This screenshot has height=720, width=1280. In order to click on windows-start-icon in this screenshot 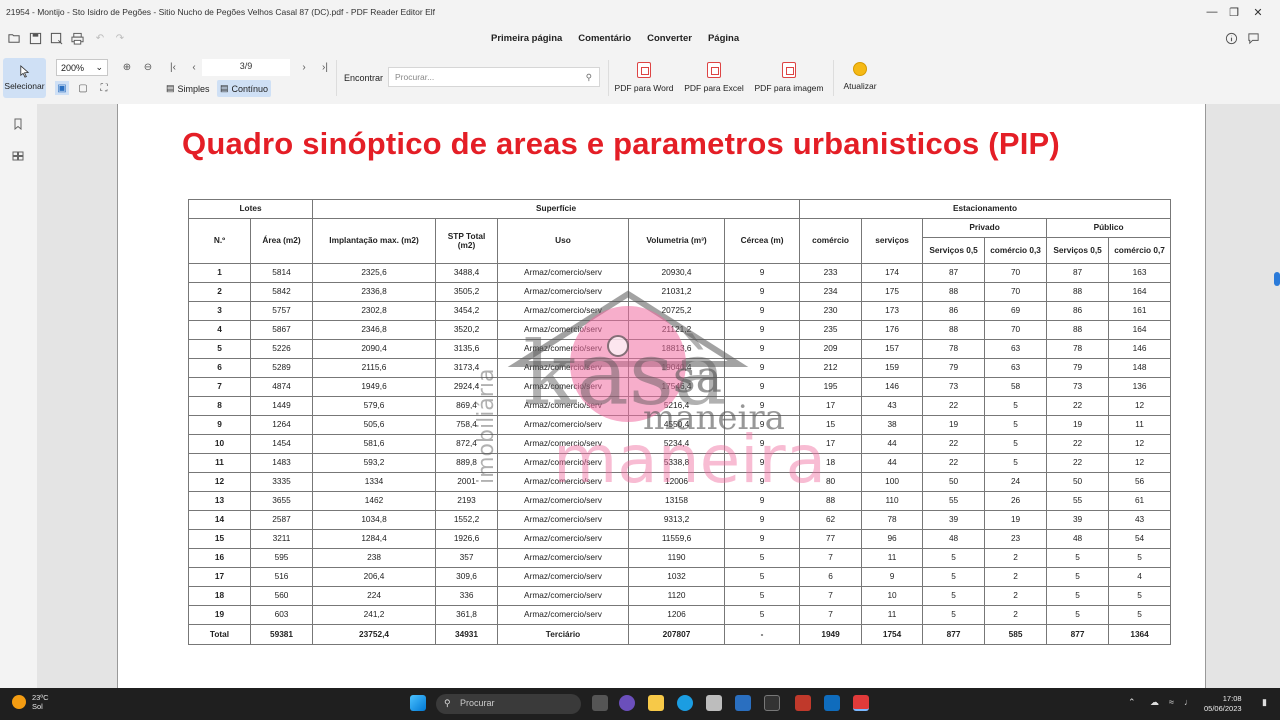, I will do `click(418, 703)`.